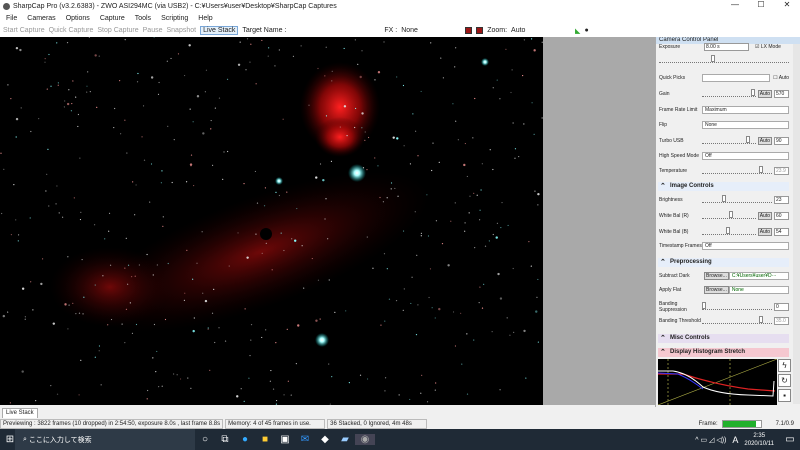 The width and height of the screenshot is (800, 450). What do you see at coordinates (724, 59) in the screenshot?
I see `exposure-slider` at bounding box center [724, 59].